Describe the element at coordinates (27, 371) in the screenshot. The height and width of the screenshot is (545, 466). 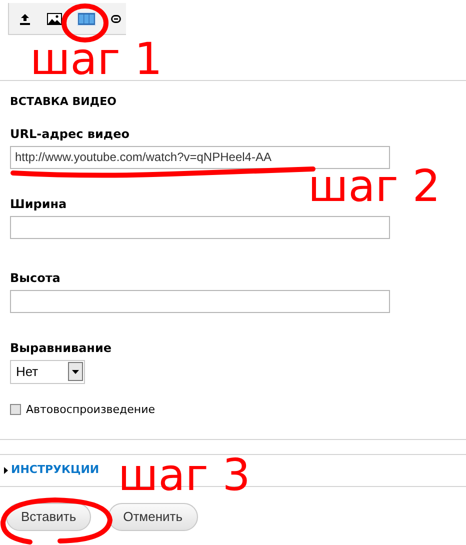
I see `dropdown-value: Нет` at that location.